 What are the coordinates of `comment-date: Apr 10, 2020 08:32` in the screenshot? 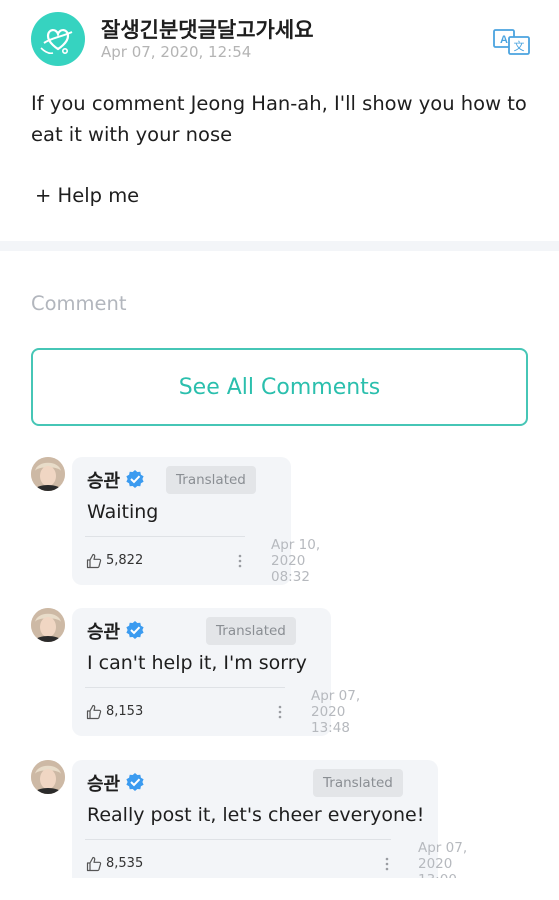 It's located at (296, 561).